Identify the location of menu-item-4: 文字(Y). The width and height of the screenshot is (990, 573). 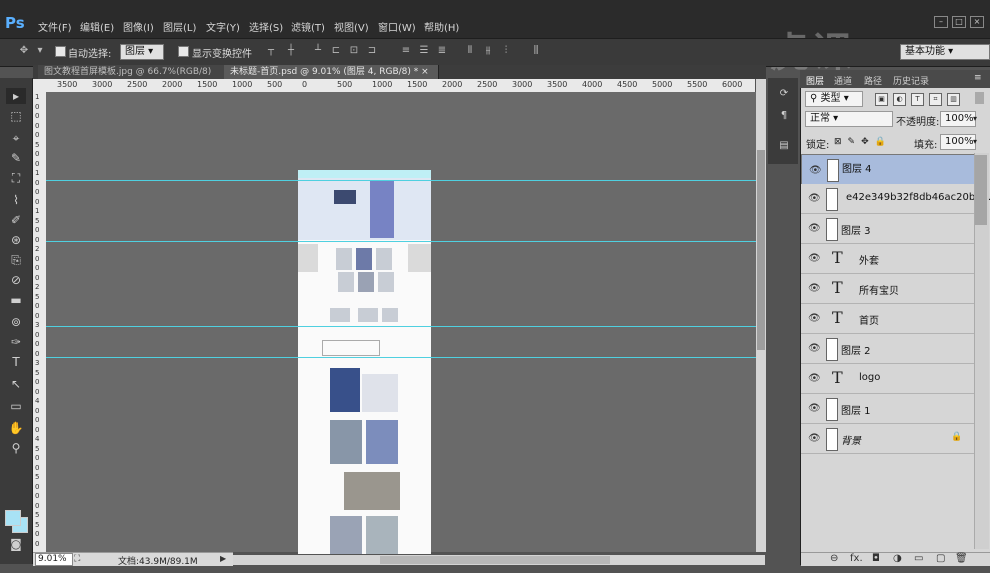
(223, 26).